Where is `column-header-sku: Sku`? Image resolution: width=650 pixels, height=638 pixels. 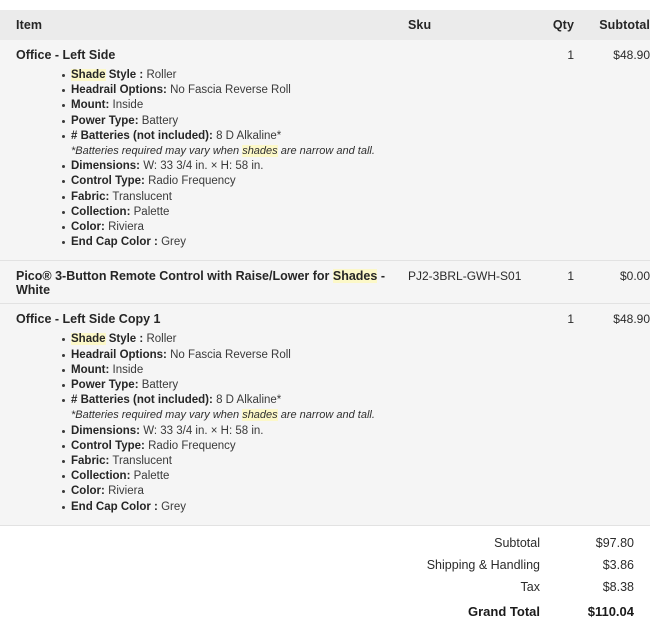 column-header-sku: Sku is located at coordinates (420, 25).